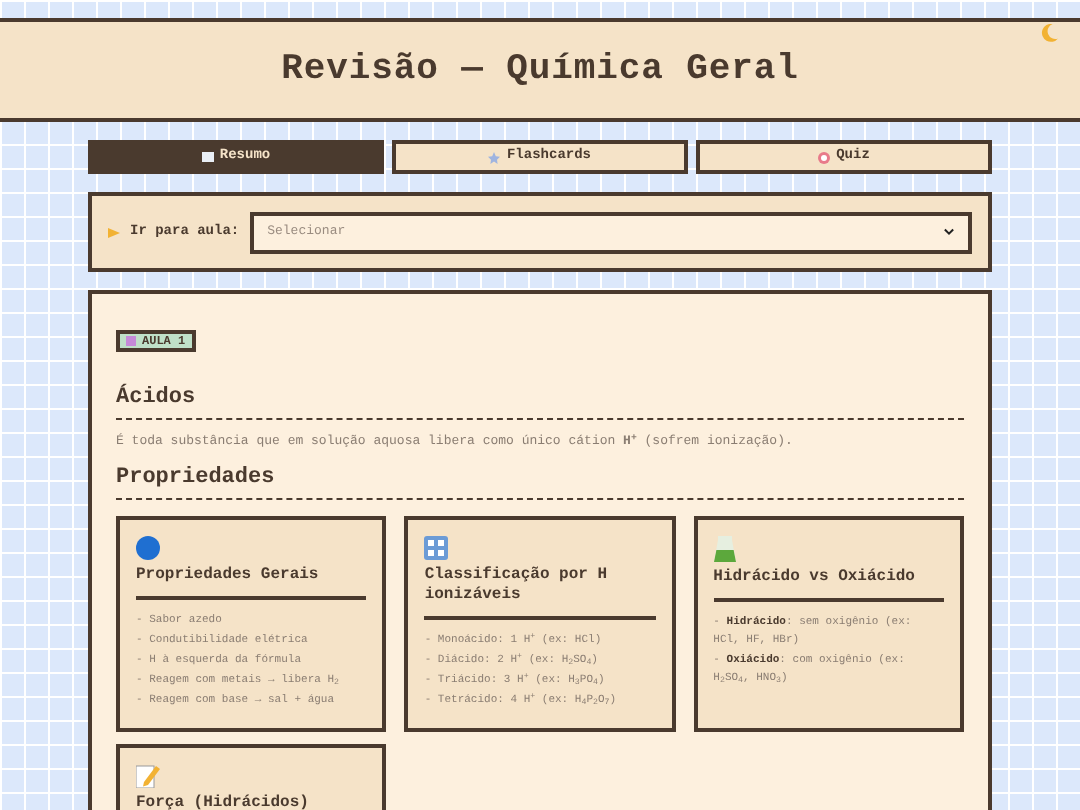 The image size is (1080, 810). I want to click on moon-icon, so click(1049, 33).